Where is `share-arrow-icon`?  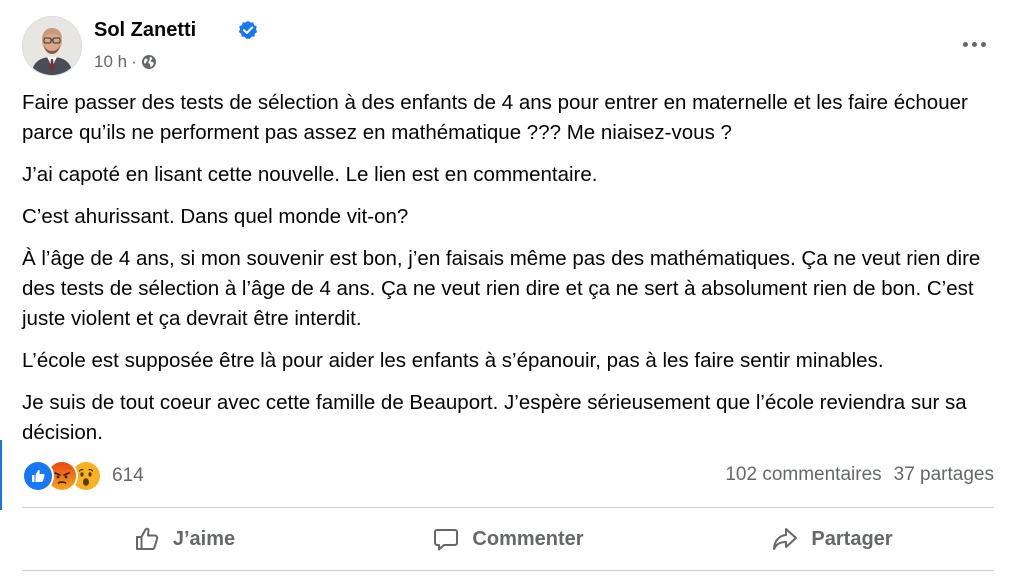
share-arrow-icon is located at coordinates (785, 539).